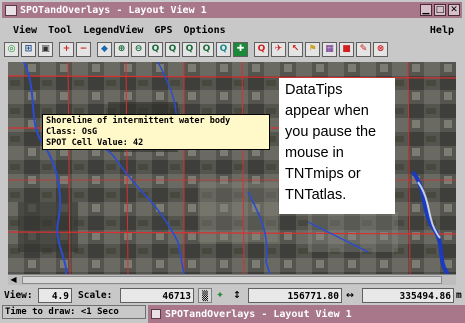 This screenshot has width=465, height=323. I want to click on menu-tool: Tool, so click(60, 30).